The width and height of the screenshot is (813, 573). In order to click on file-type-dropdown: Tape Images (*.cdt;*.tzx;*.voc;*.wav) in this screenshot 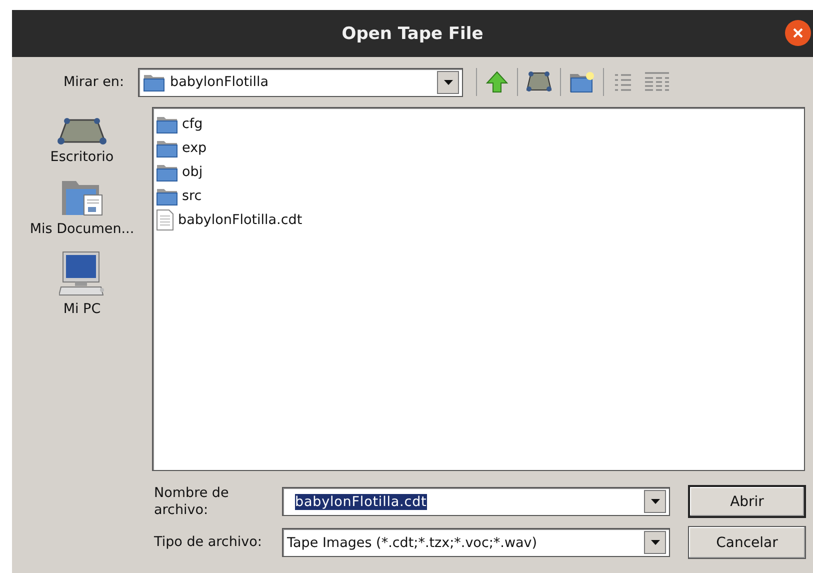, I will do `click(476, 542)`.